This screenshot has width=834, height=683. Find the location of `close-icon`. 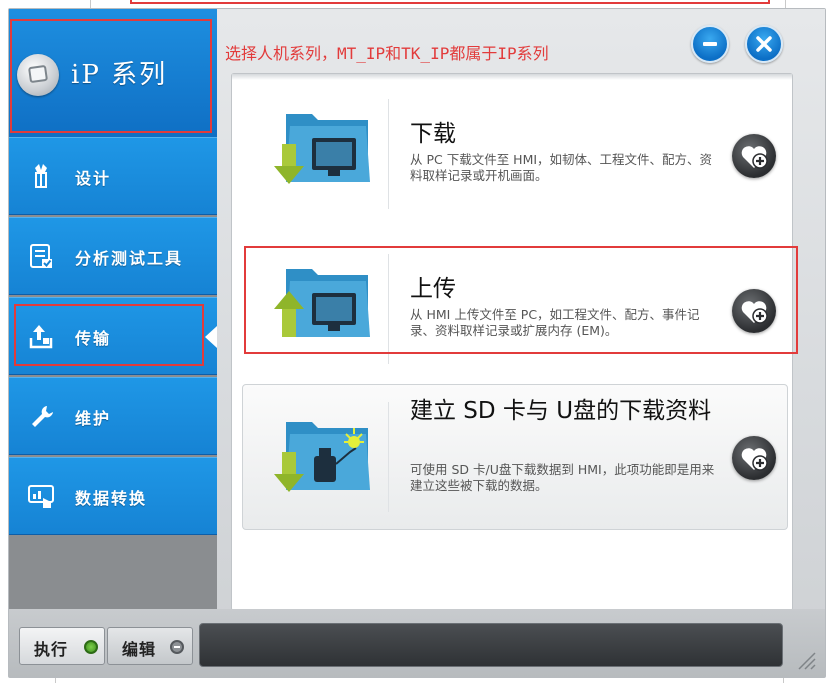

close-icon is located at coordinates (764, 44).